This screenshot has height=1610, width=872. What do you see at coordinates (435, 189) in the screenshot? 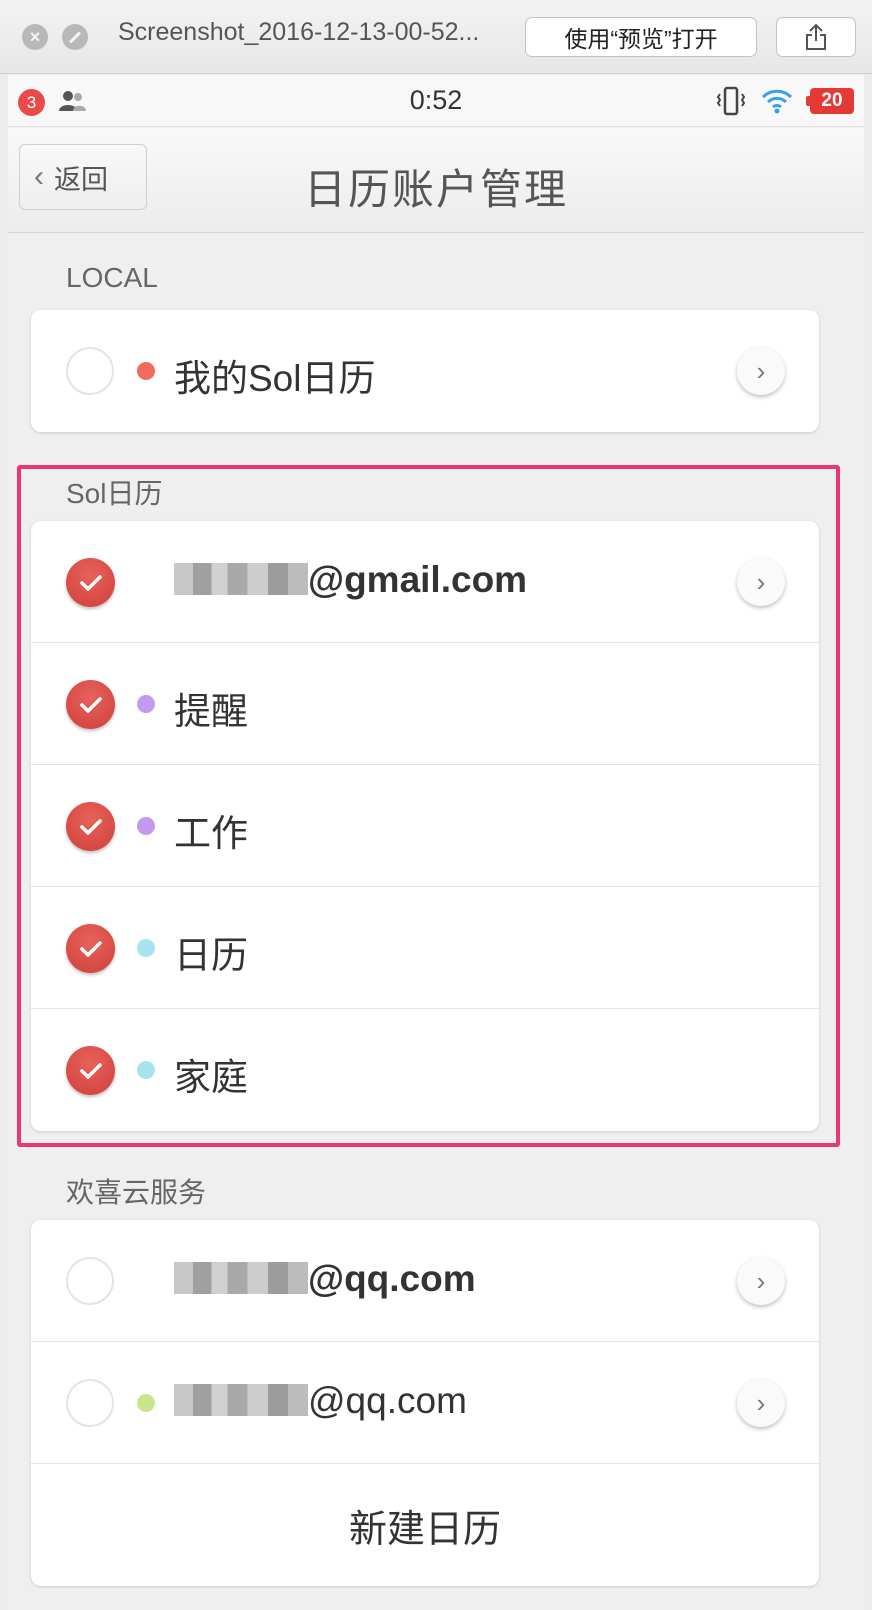
I see `page-title: 日历账户管理` at bounding box center [435, 189].